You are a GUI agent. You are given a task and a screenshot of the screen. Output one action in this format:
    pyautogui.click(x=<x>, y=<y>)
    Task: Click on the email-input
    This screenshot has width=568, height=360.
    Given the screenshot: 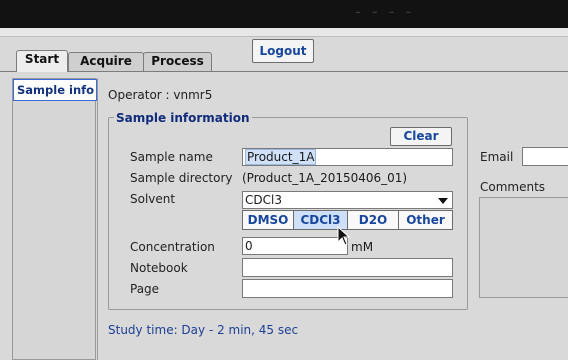 What is the action you would take?
    pyautogui.click(x=545, y=156)
    